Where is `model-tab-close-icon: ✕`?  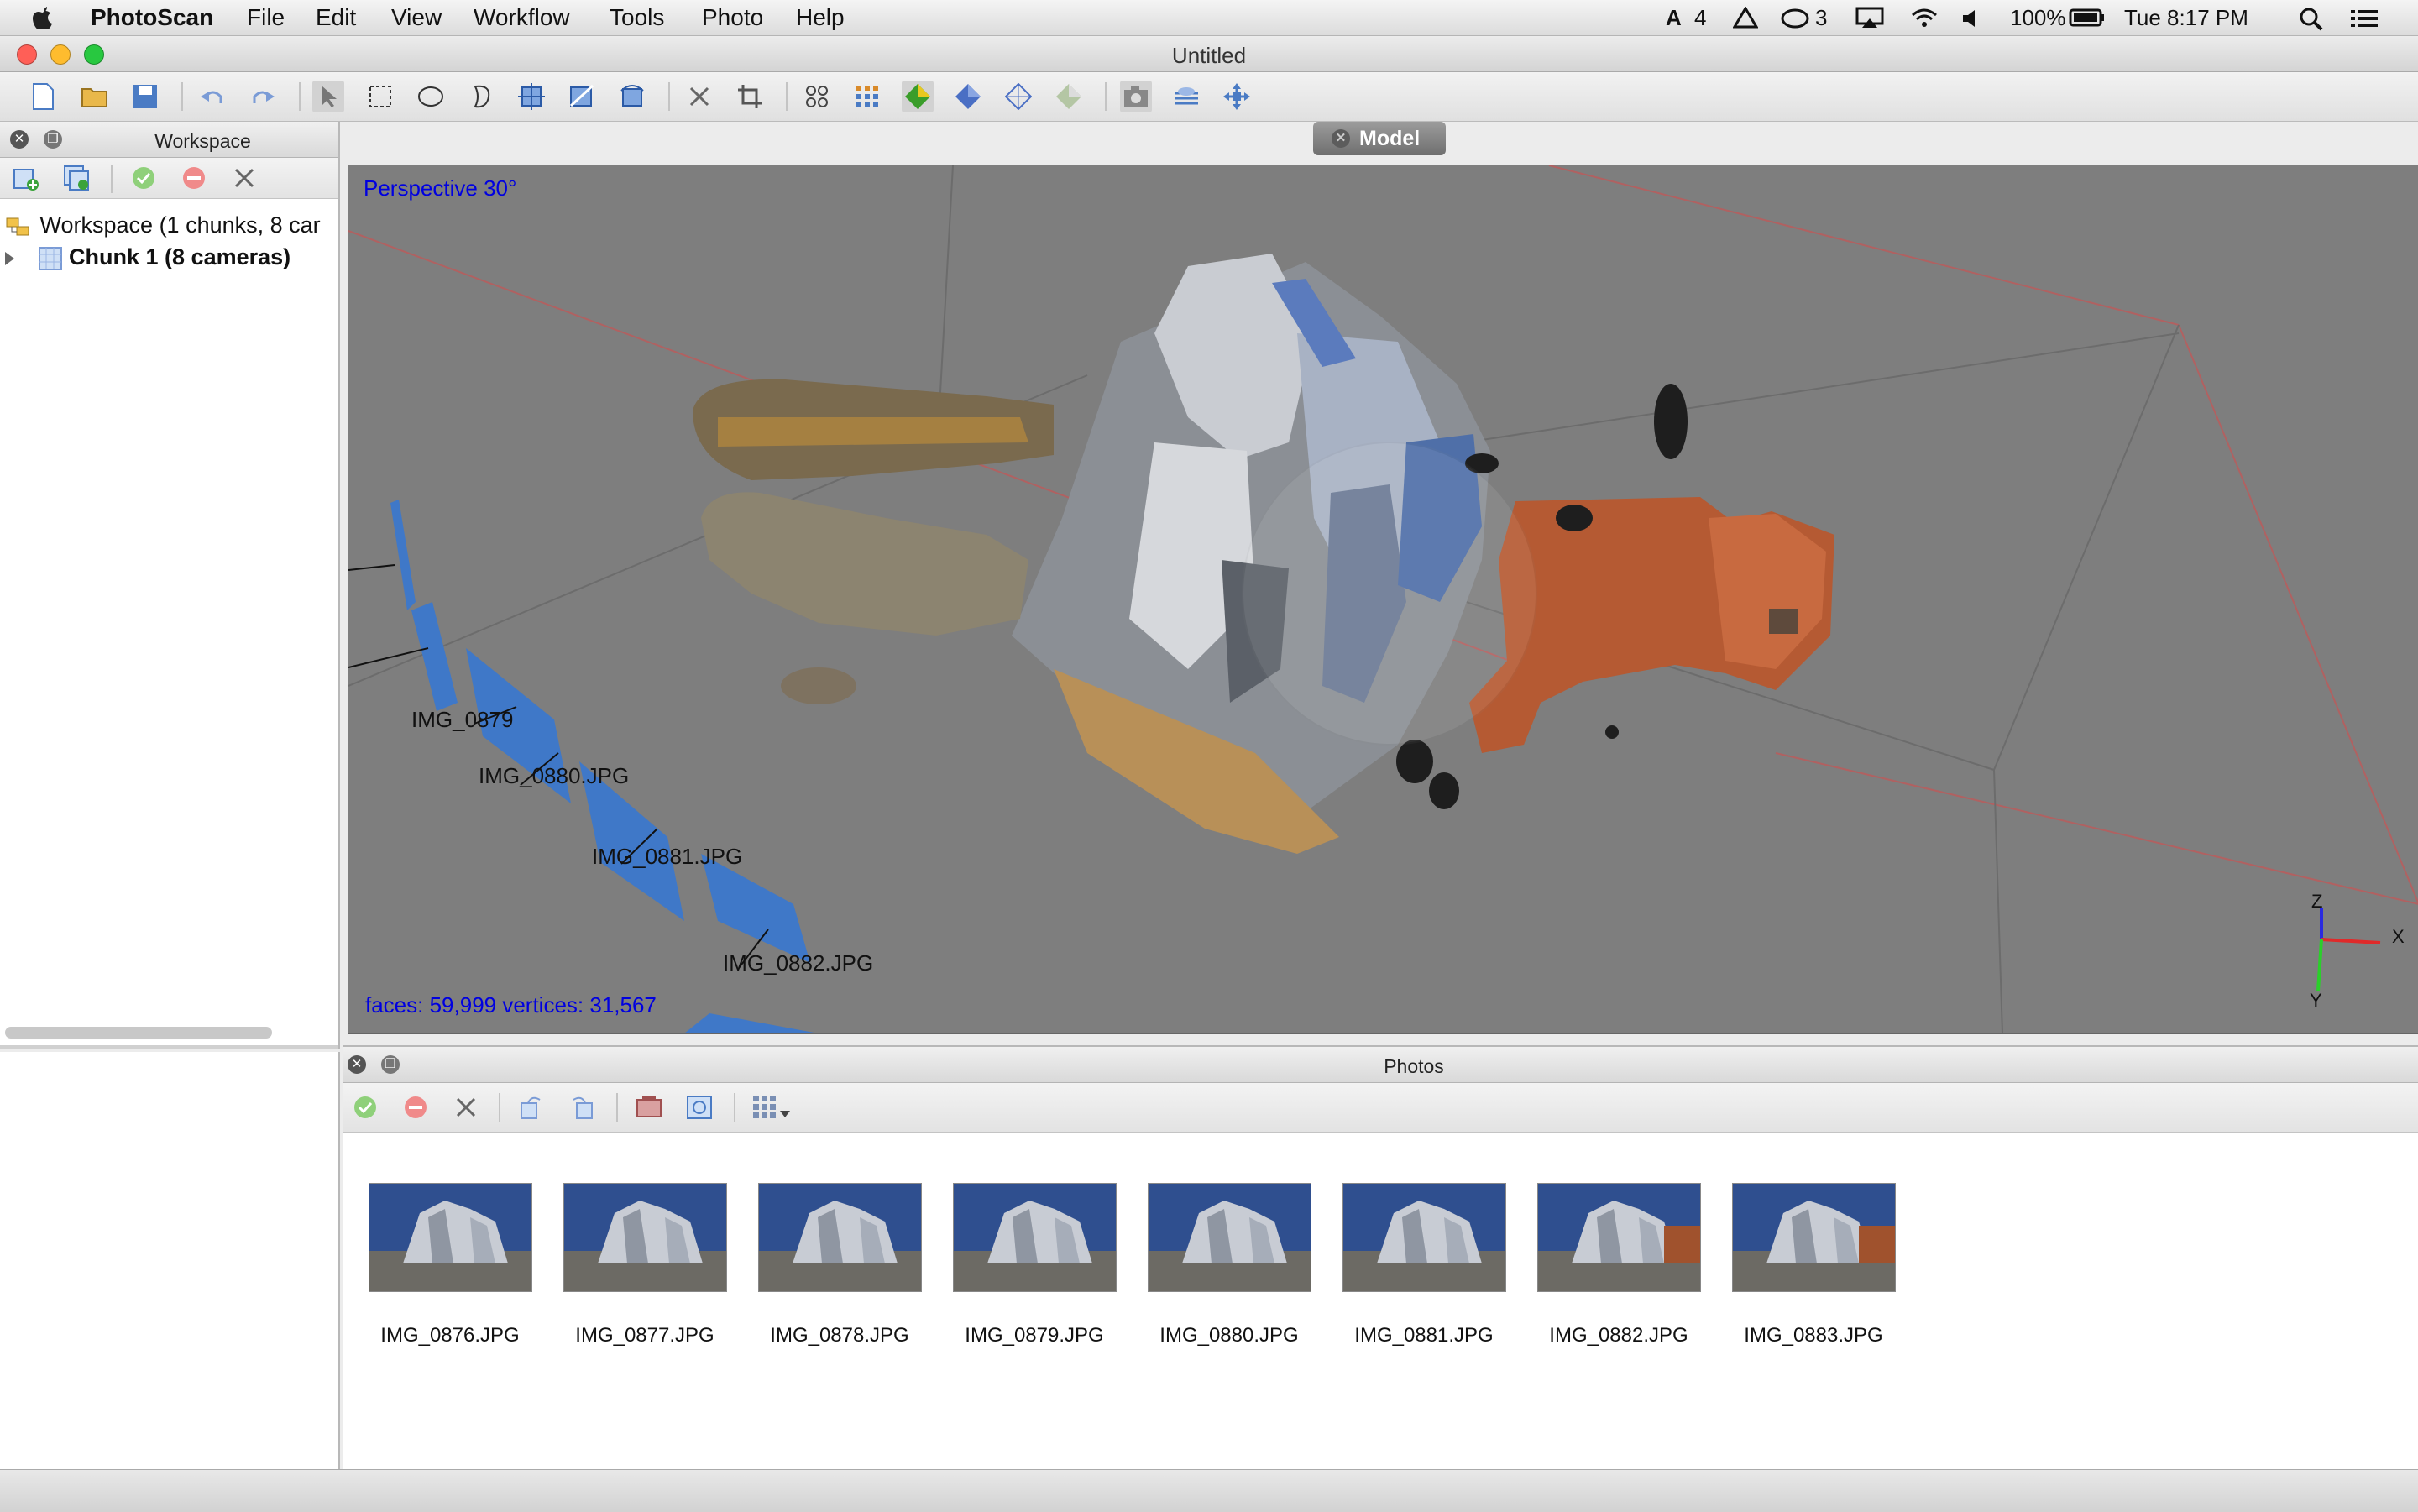 model-tab-close-icon: ✕ is located at coordinates (1341, 138).